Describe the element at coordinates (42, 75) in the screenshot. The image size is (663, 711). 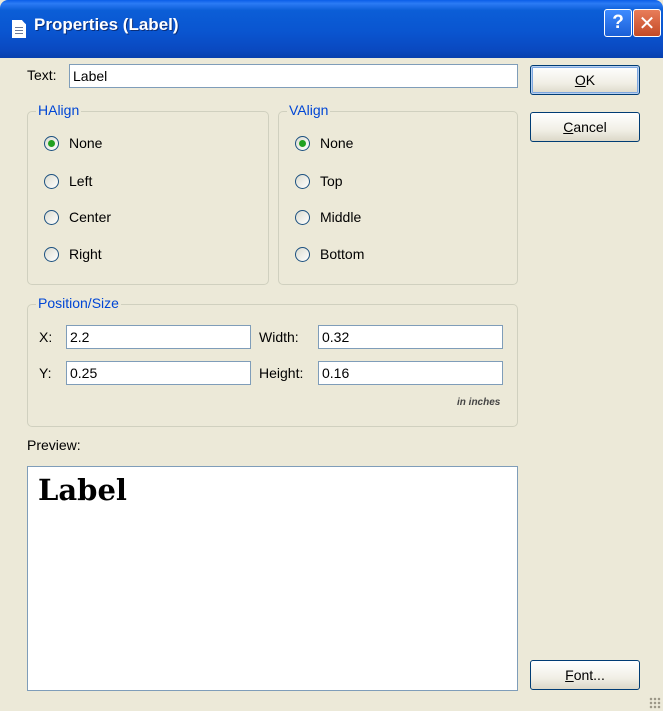
I see `text-field-label: Text:` at that location.